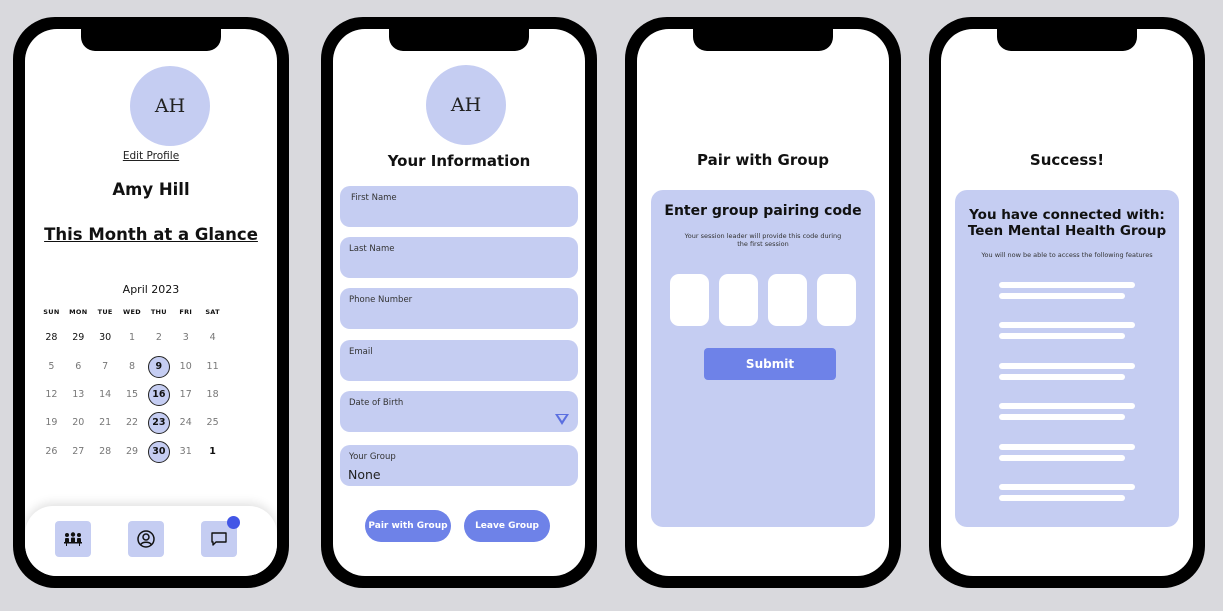  I want to click on phone-number-field: Phone Number, so click(459, 308).